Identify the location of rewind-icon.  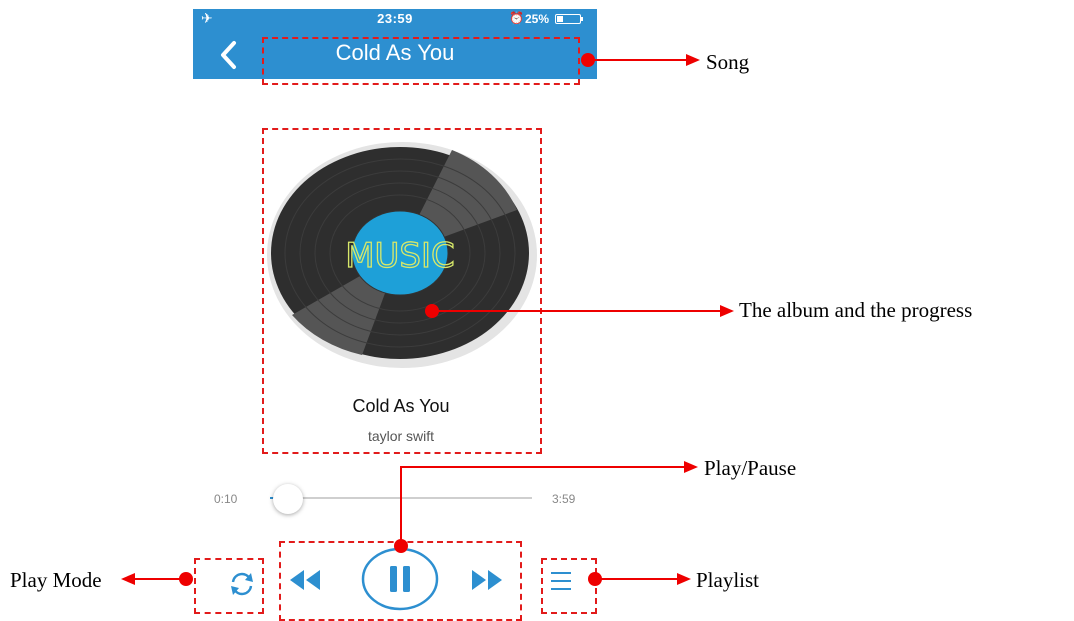
(305, 582).